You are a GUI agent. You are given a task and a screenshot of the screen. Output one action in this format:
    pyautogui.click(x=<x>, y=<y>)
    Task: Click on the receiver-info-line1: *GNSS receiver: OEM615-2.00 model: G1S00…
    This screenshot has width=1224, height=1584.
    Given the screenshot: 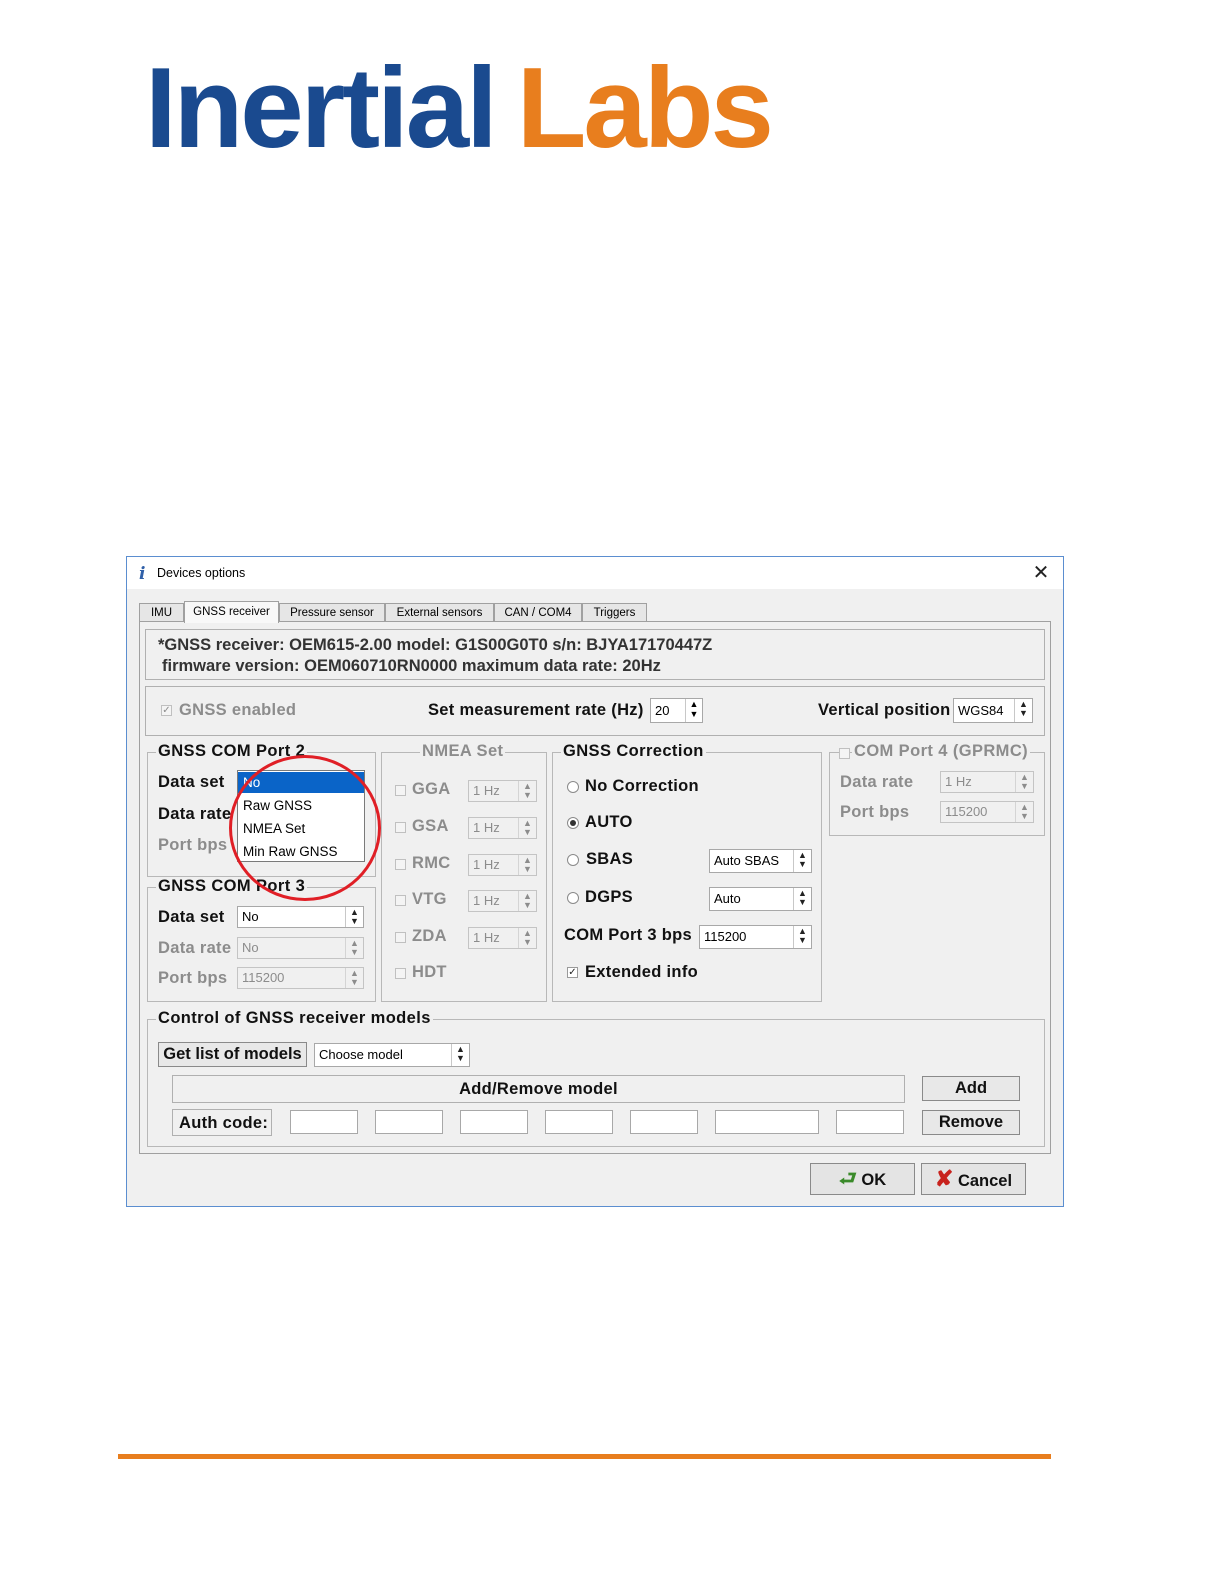 What is the action you would take?
    pyautogui.click(x=435, y=645)
    